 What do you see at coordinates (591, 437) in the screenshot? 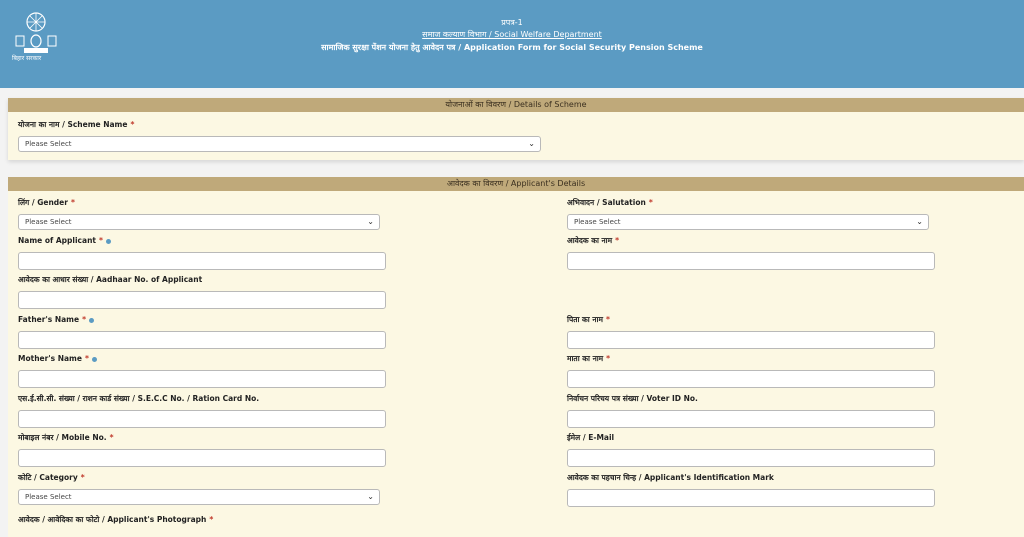
I see `email-label: ईमेल / E-Mail` at bounding box center [591, 437].